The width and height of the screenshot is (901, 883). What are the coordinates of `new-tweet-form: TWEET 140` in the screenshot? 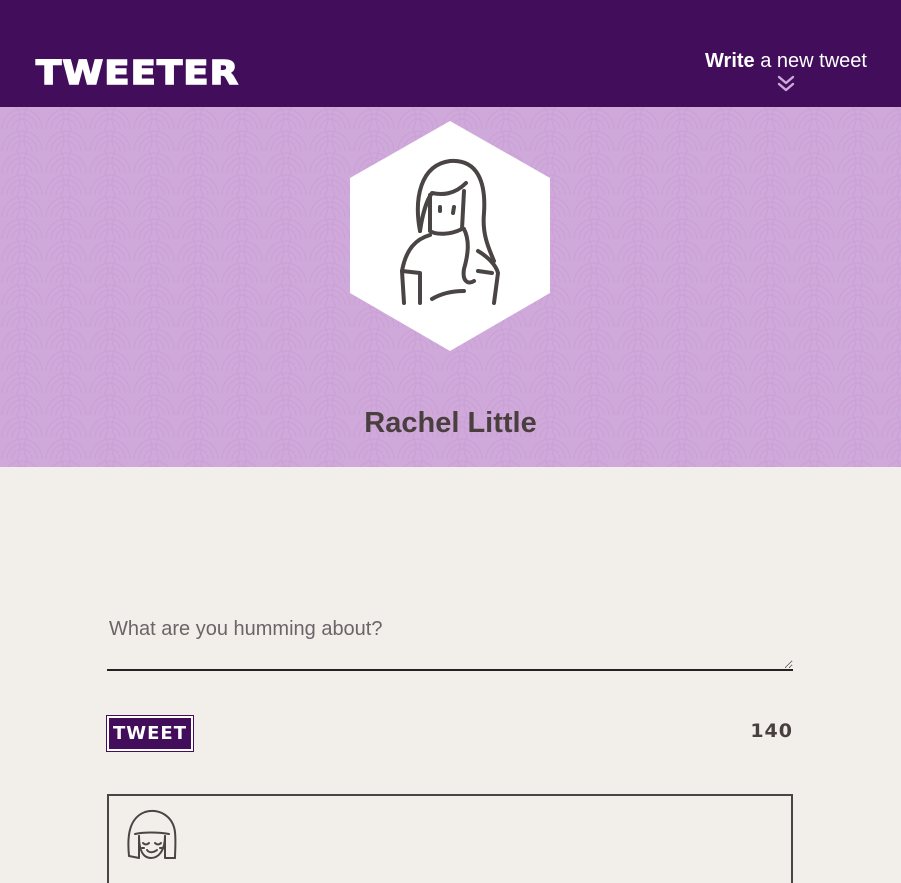 It's located at (449, 681).